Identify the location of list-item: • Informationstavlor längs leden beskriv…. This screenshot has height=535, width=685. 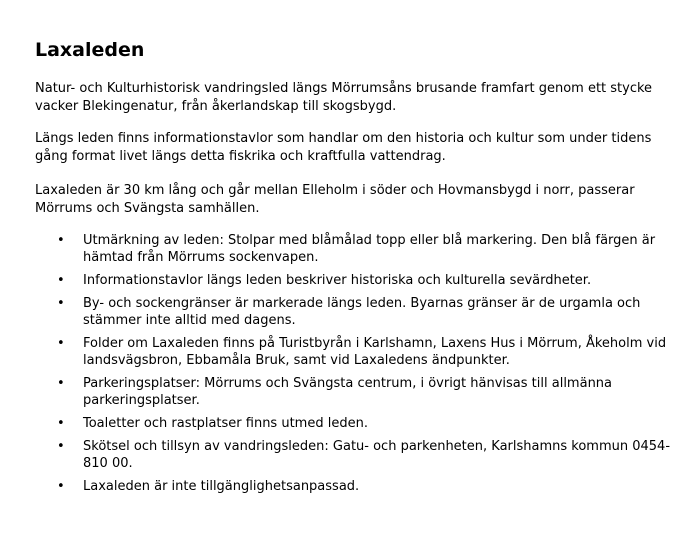
(355, 280).